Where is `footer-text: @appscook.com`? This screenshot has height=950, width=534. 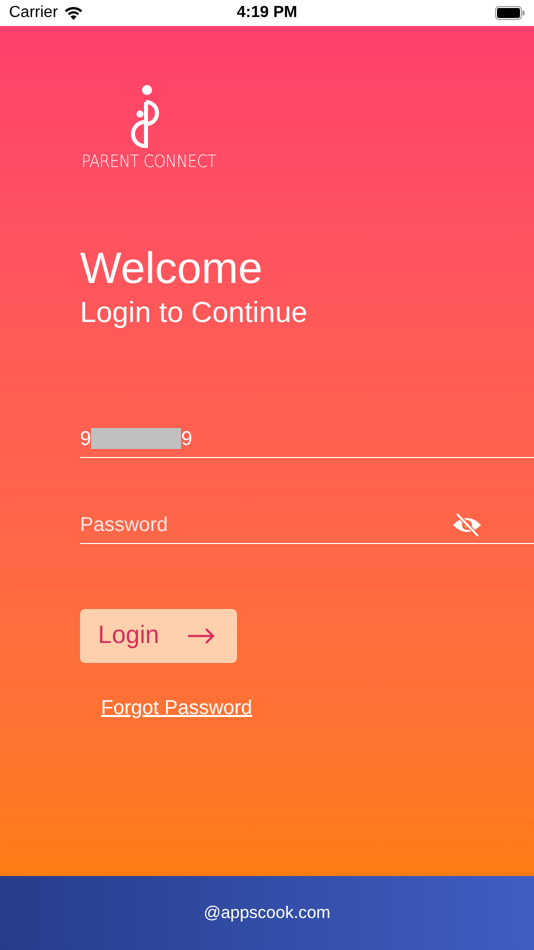 footer-text: @appscook.com is located at coordinates (267, 913).